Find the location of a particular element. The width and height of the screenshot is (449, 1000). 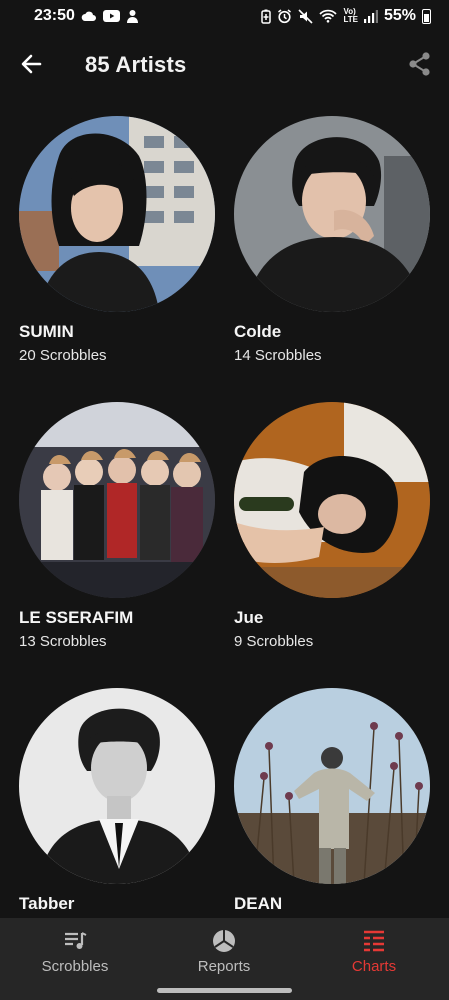

battery-saver-icon is located at coordinates (266, 16).